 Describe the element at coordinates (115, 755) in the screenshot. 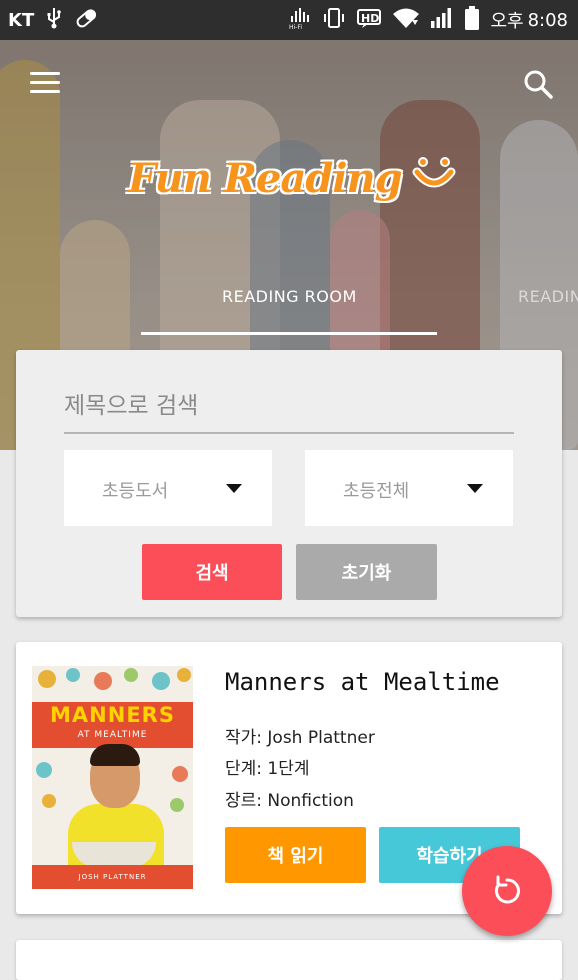

I see `cover-child-hair` at that location.